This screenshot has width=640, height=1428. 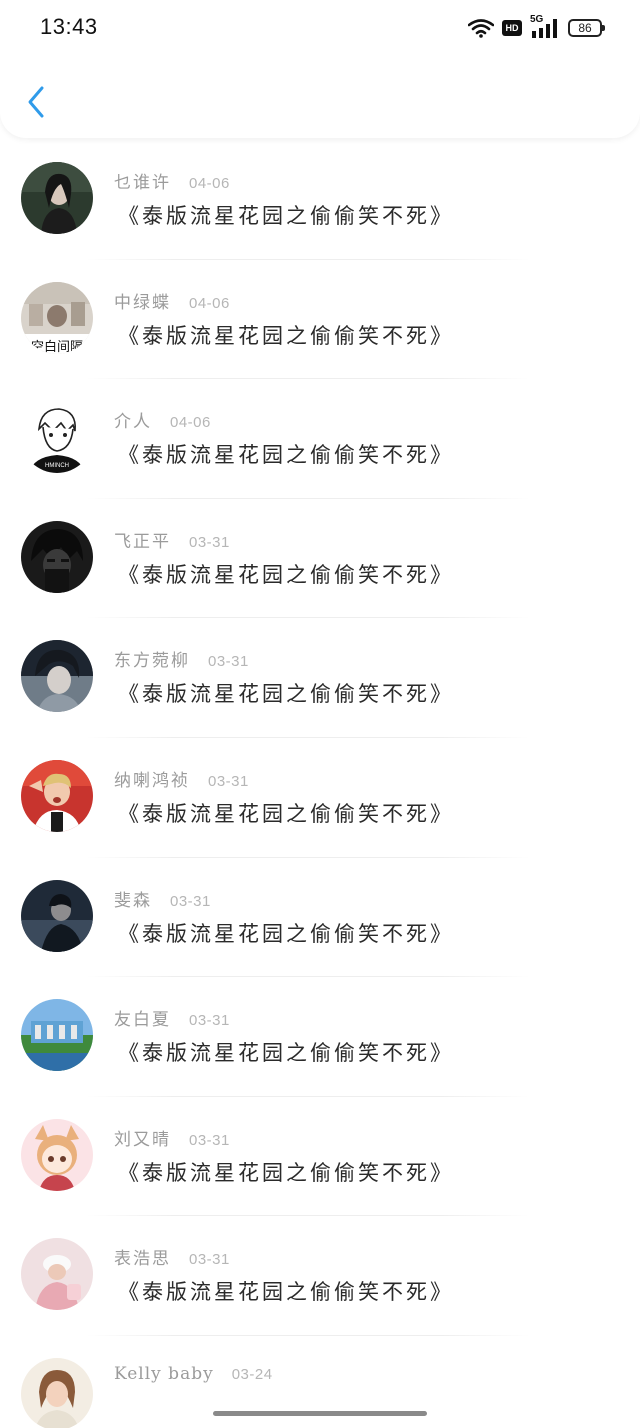 What do you see at coordinates (172, 180) in the screenshot?
I see `comment-meta: 乜谁许 04-06` at bounding box center [172, 180].